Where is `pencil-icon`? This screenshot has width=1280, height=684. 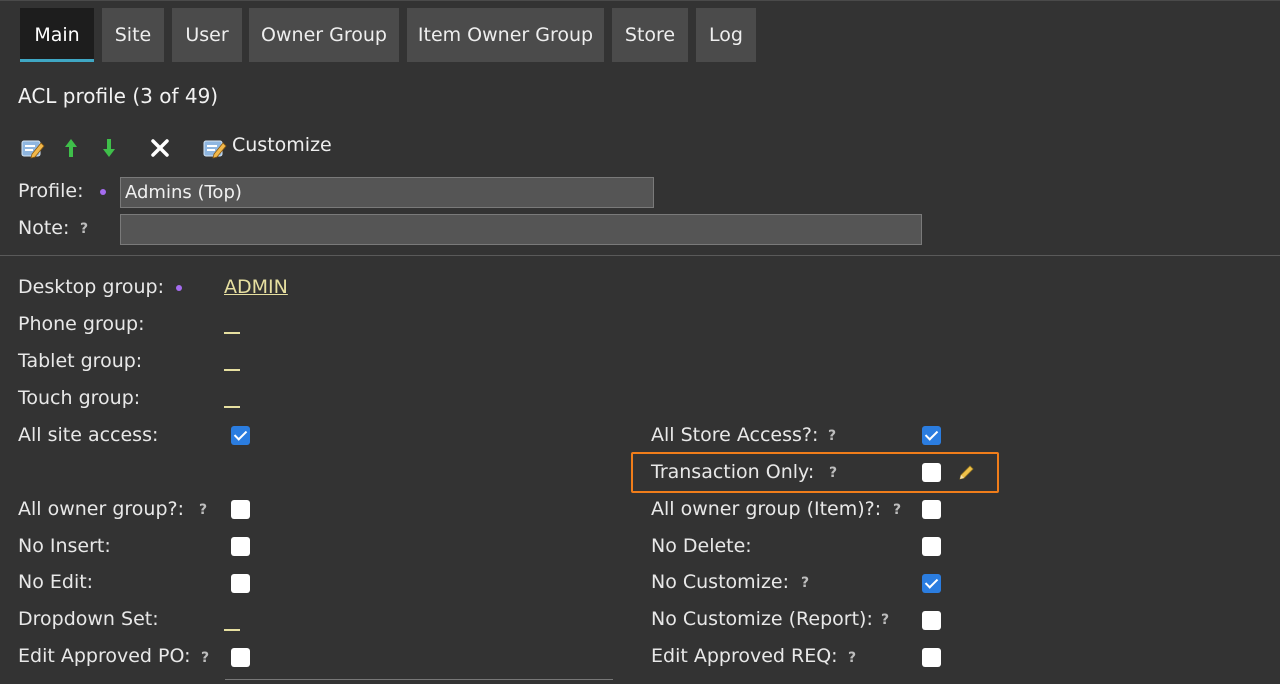 pencil-icon is located at coordinates (966, 473).